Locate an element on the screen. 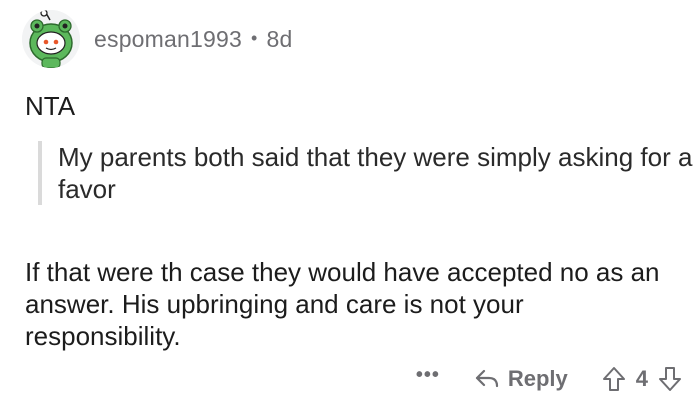 Image resolution: width=700 pixels, height=403 pixels. reply-button: Reply is located at coordinates (521, 379).